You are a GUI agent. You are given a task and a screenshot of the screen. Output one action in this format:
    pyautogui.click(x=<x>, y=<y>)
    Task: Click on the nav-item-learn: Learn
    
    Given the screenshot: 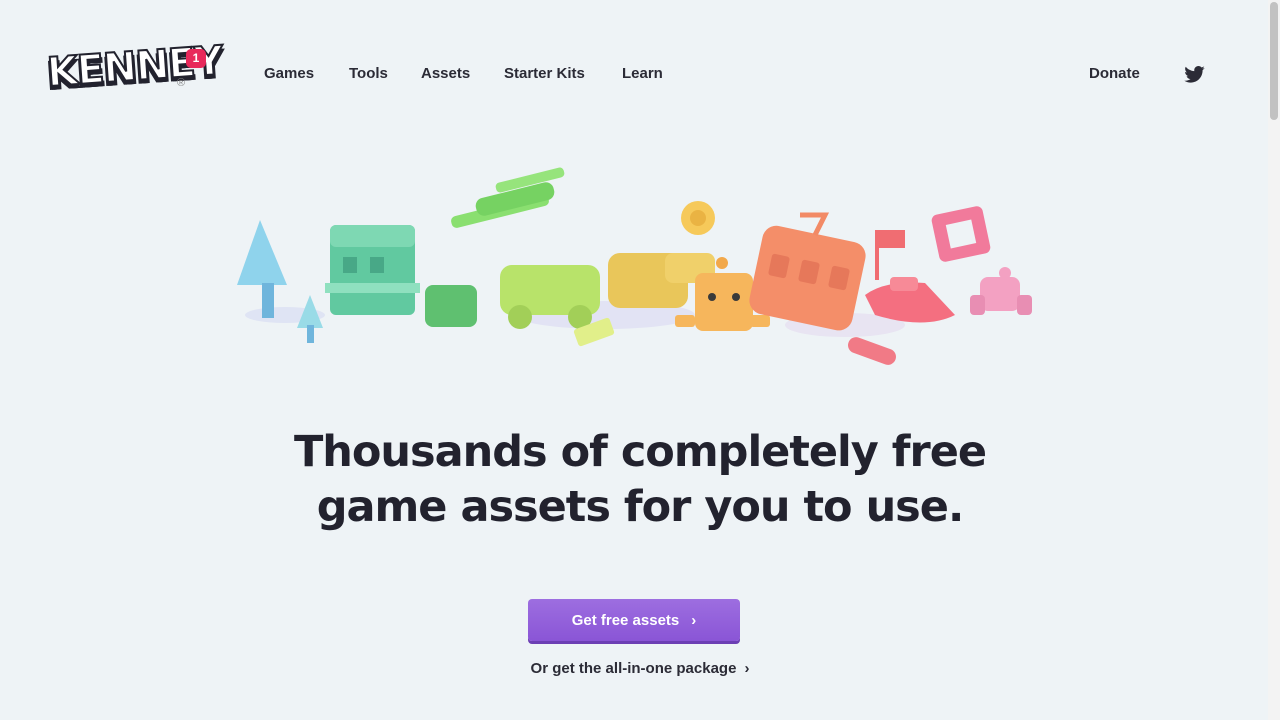 What is the action you would take?
    pyautogui.click(x=642, y=73)
    